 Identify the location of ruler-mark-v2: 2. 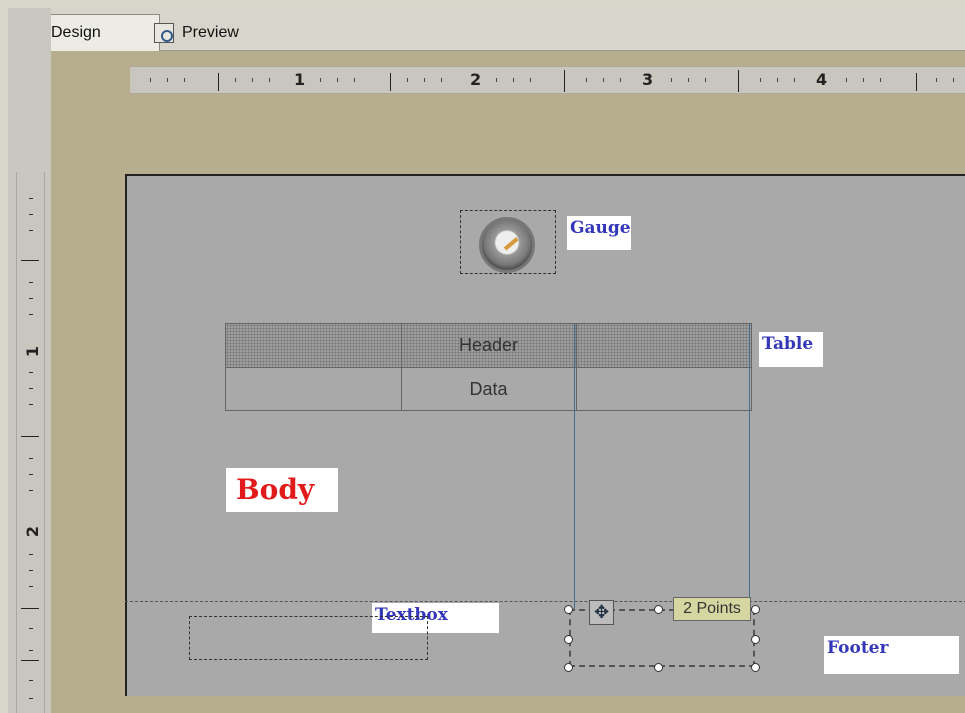
(33, 531).